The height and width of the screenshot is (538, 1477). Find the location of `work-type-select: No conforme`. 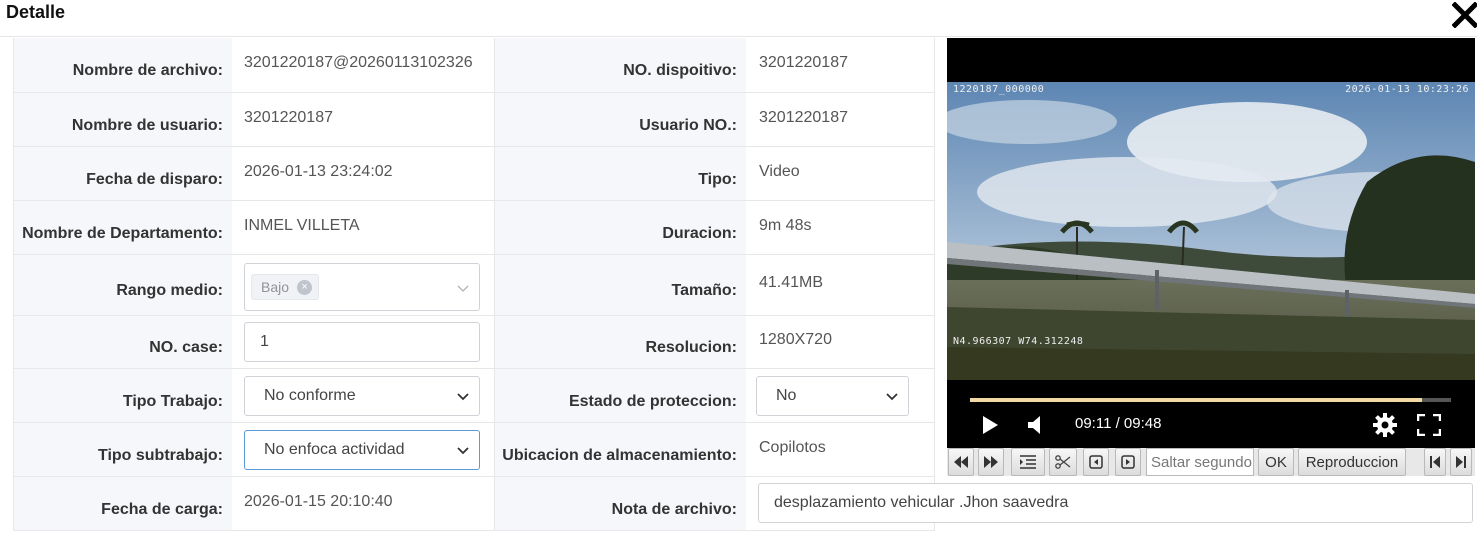

work-type-select: No conforme is located at coordinates (362, 395).